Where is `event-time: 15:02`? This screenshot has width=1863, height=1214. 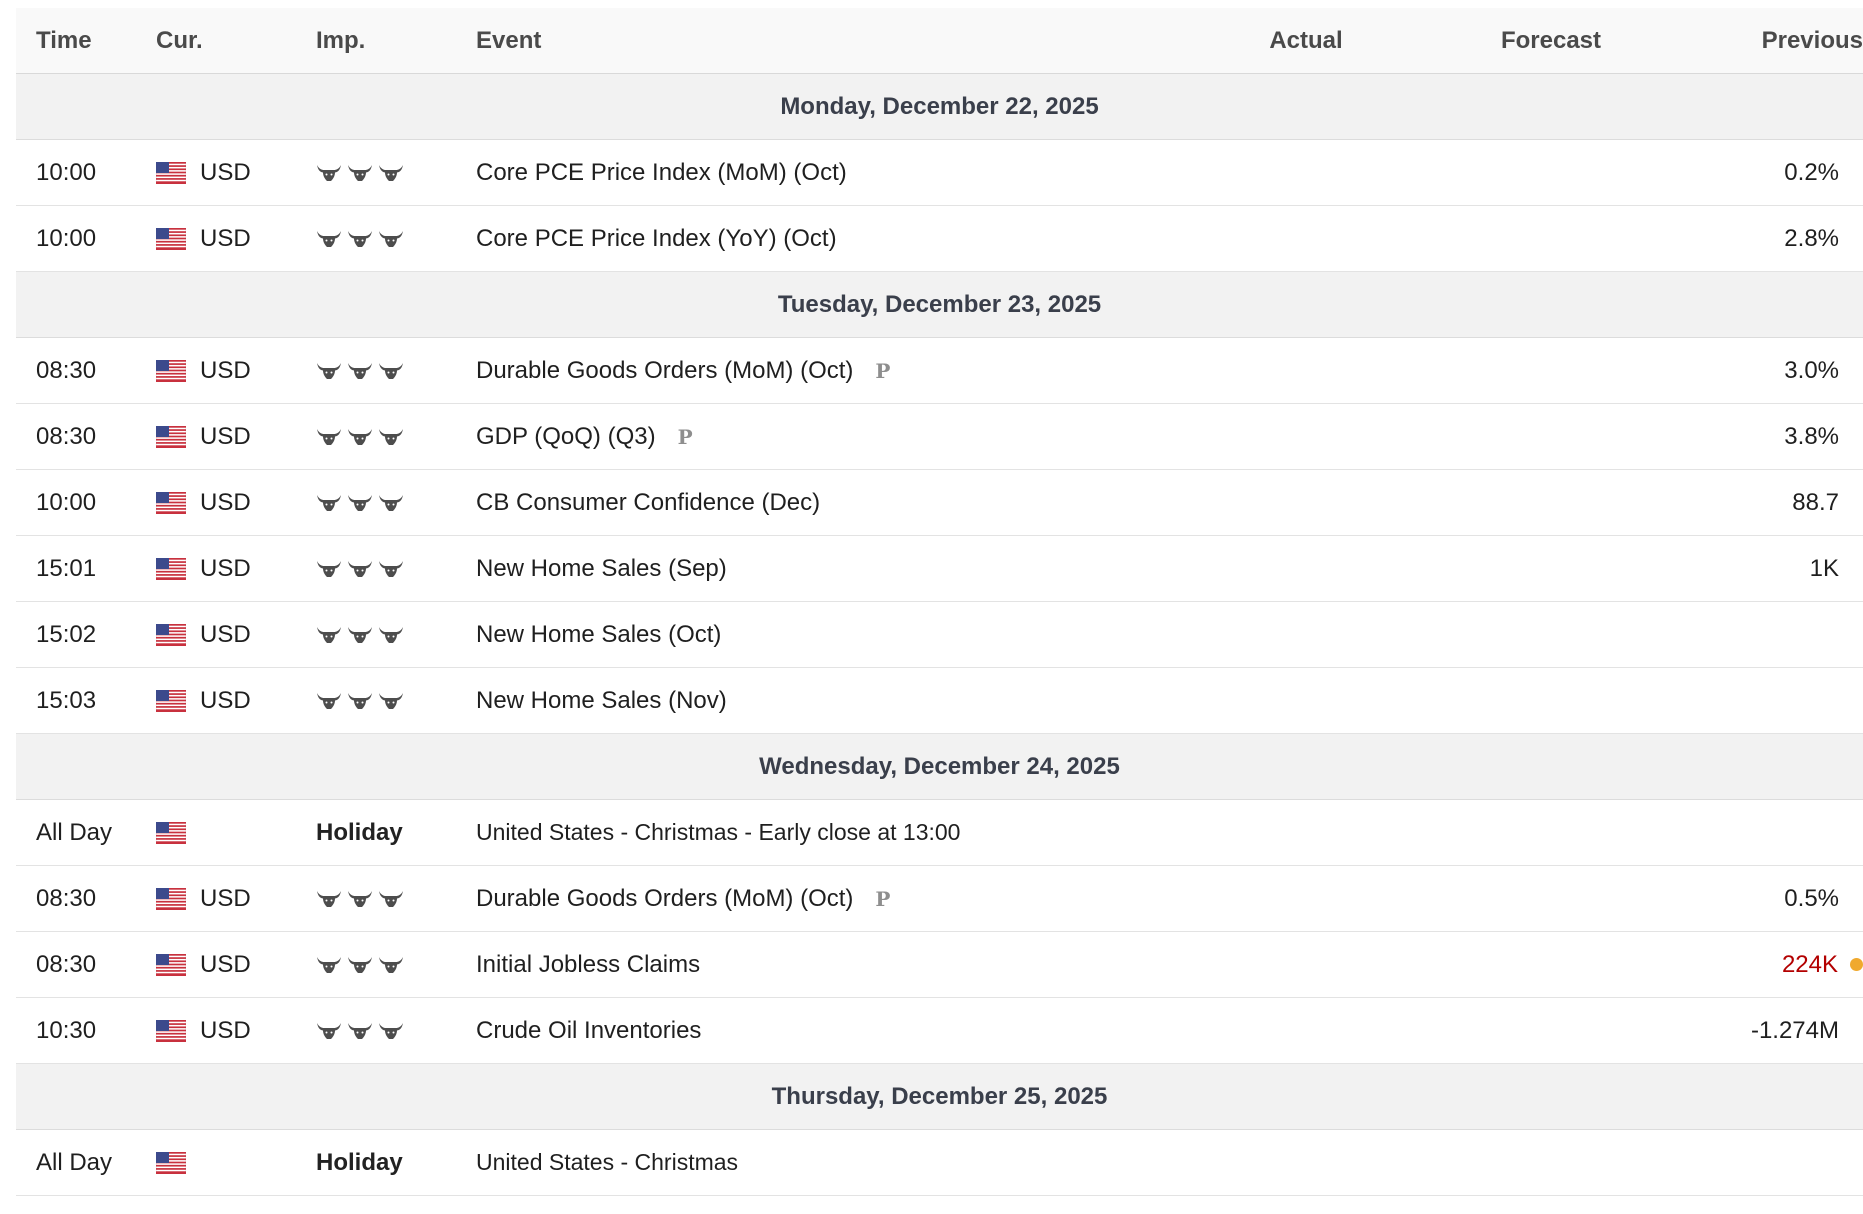
event-time: 15:02 is located at coordinates (66, 634).